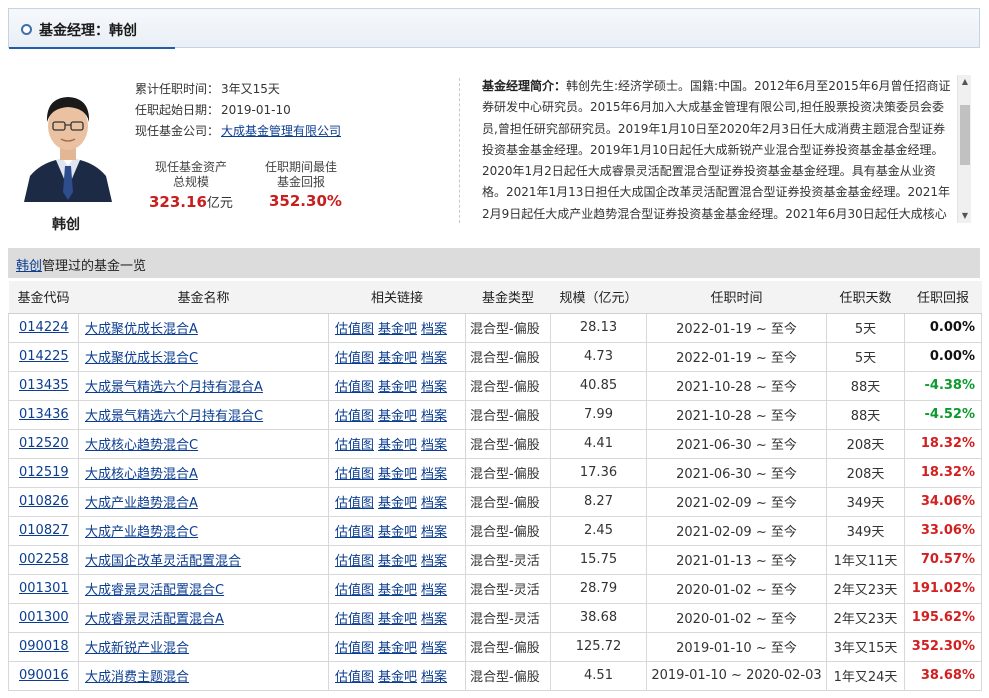 The width and height of the screenshot is (989, 698). I want to click on fund-code-link: 012520, so click(44, 443).